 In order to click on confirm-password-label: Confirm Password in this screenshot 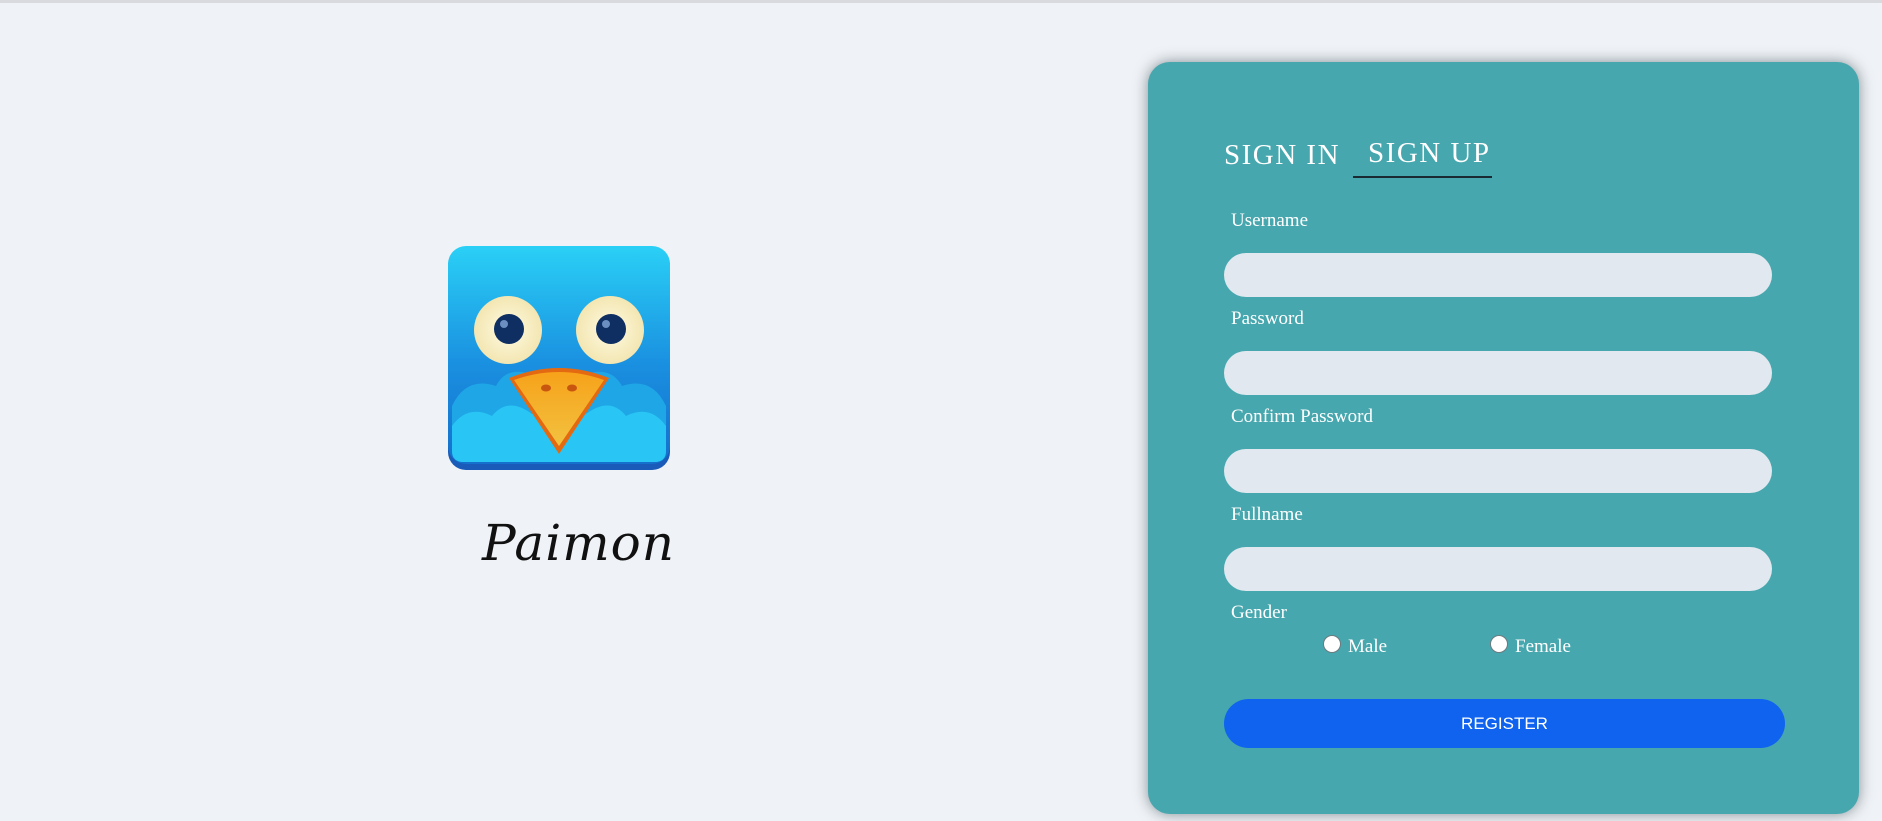, I will do `click(1302, 416)`.